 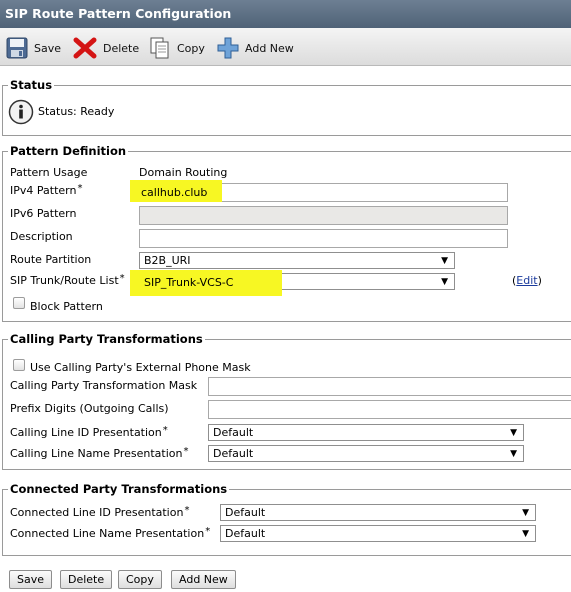 What do you see at coordinates (51, 259) in the screenshot?
I see `route-partition-label: Route Partition` at bounding box center [51, 259].